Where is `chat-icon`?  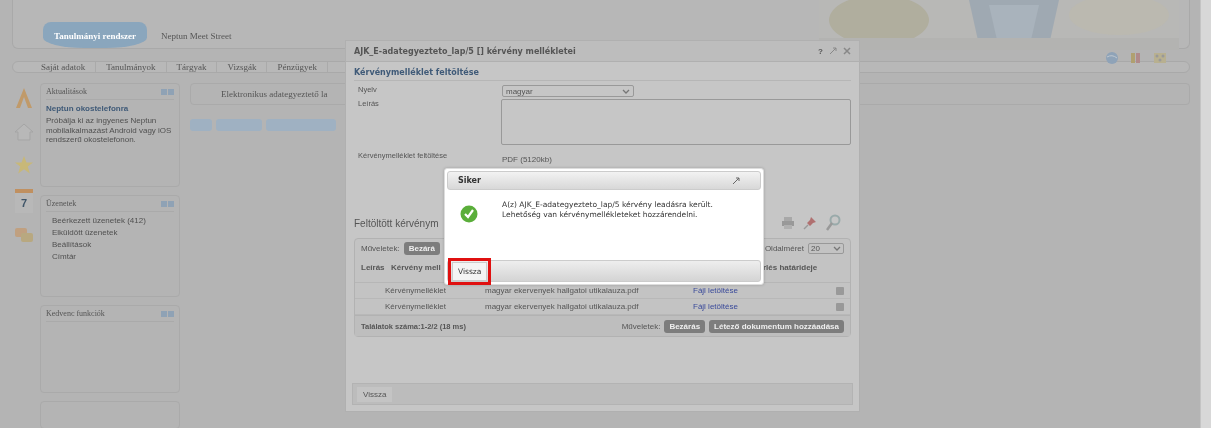
chat-icon is located at coordinates (24, 236).